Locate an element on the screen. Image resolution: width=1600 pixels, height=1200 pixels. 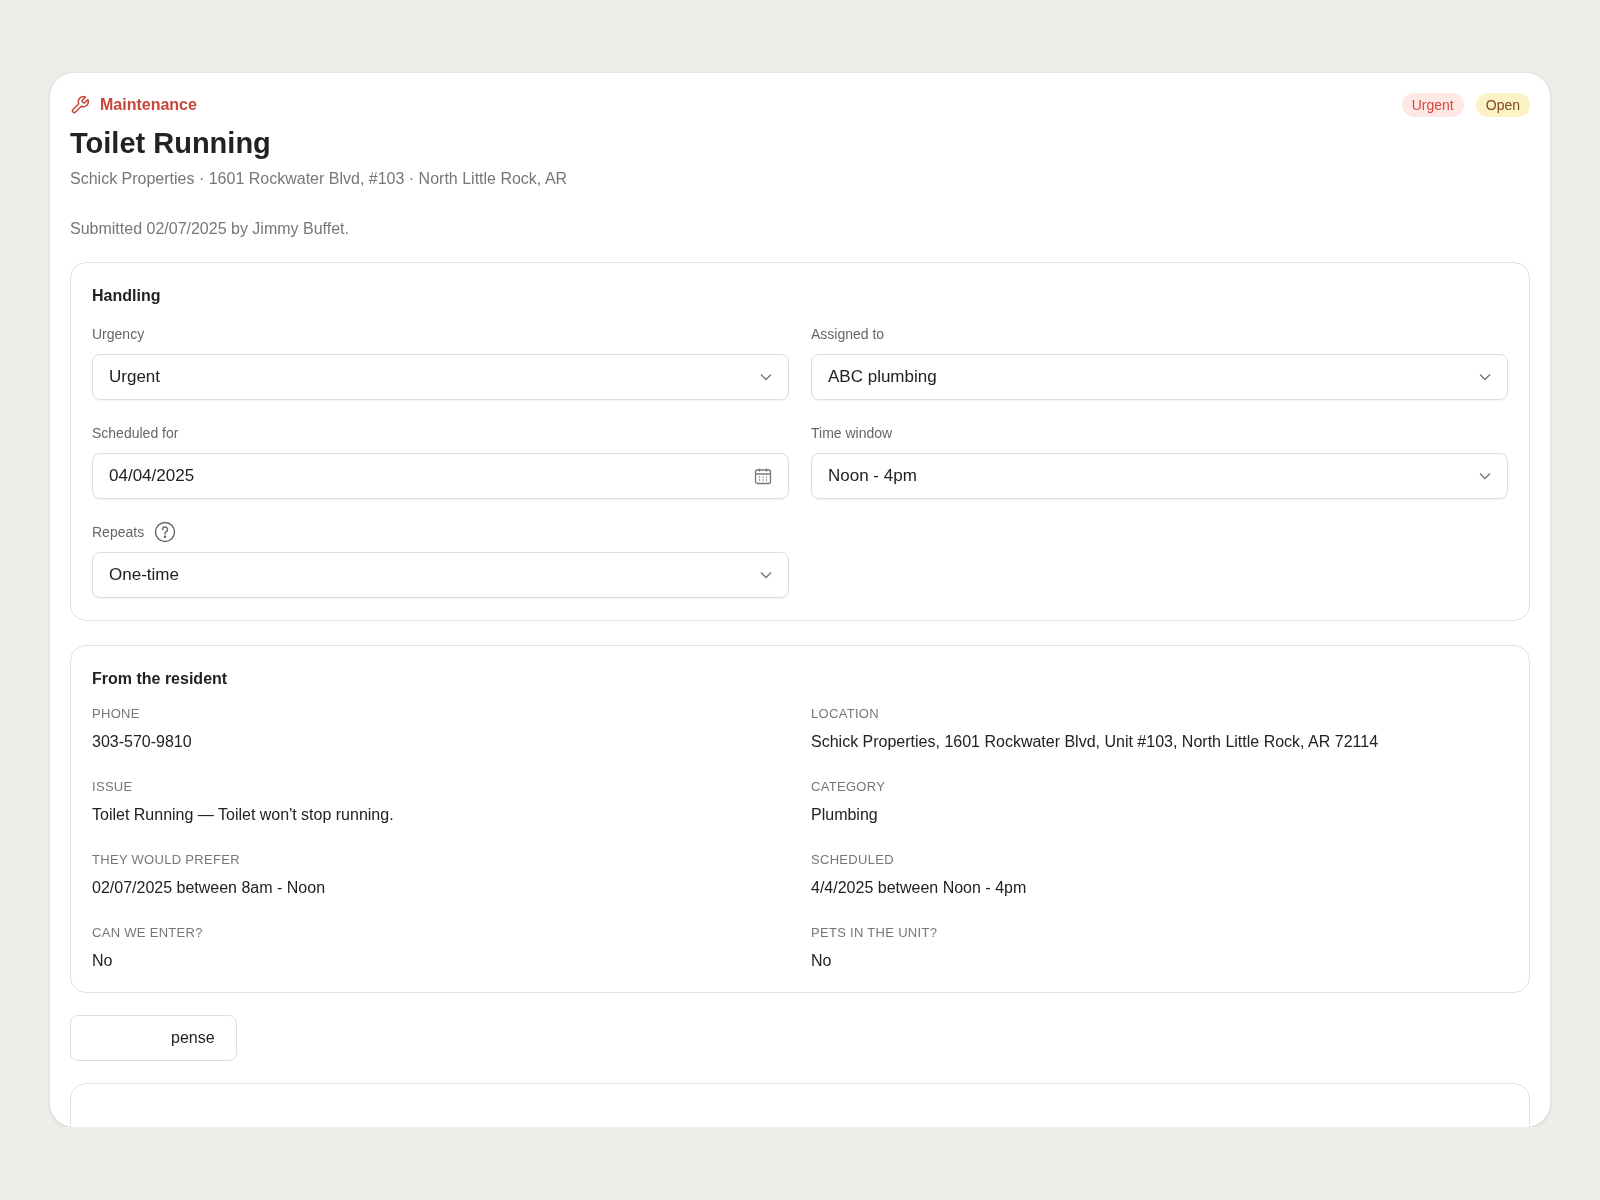
info-value: Schick Properties, 1601 Rockwater Blvd, Unit #103, North Little Rock, AR 72114 is located at coordinates (1095, 742).